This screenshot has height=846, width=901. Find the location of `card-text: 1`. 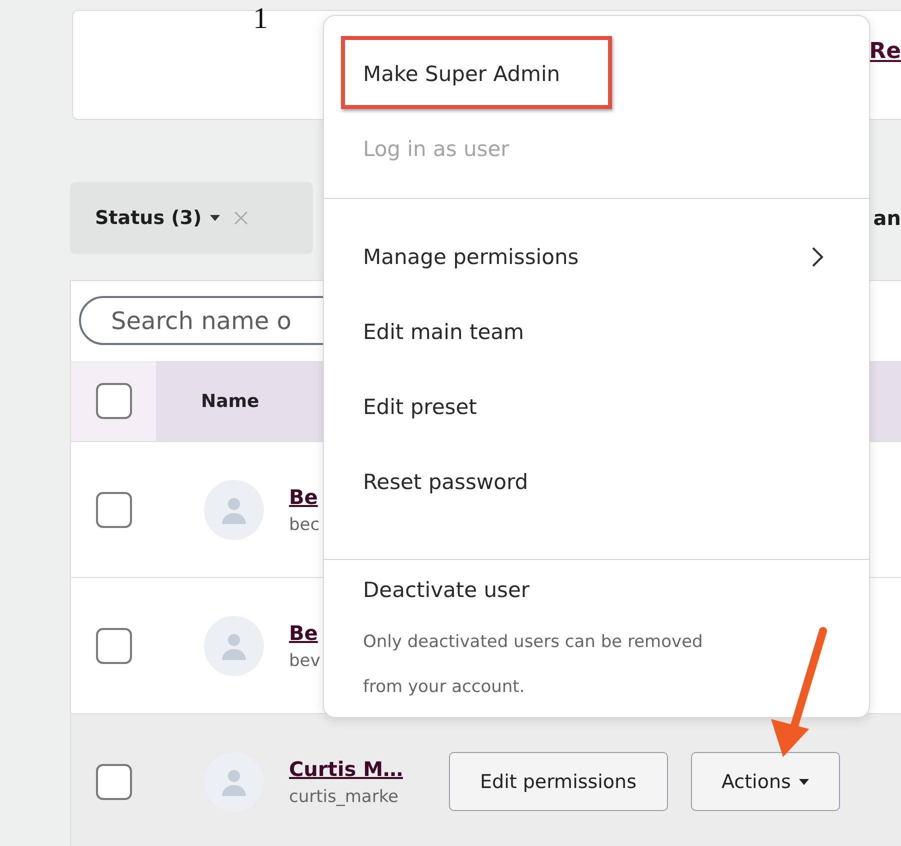

card-text: 1 is located at coordinates (260, 19).